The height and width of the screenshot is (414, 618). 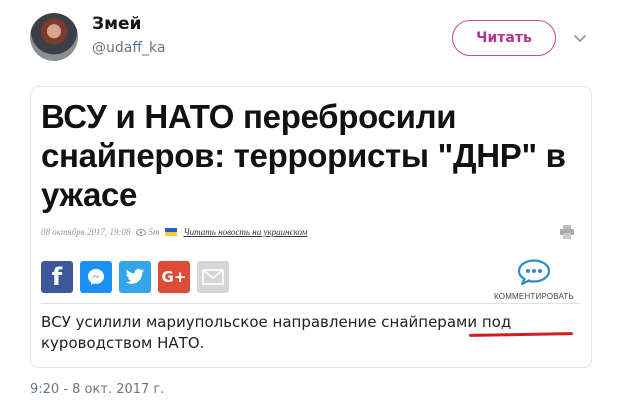 I want to click on chevron-down-icon, so click(x=580, y=38).